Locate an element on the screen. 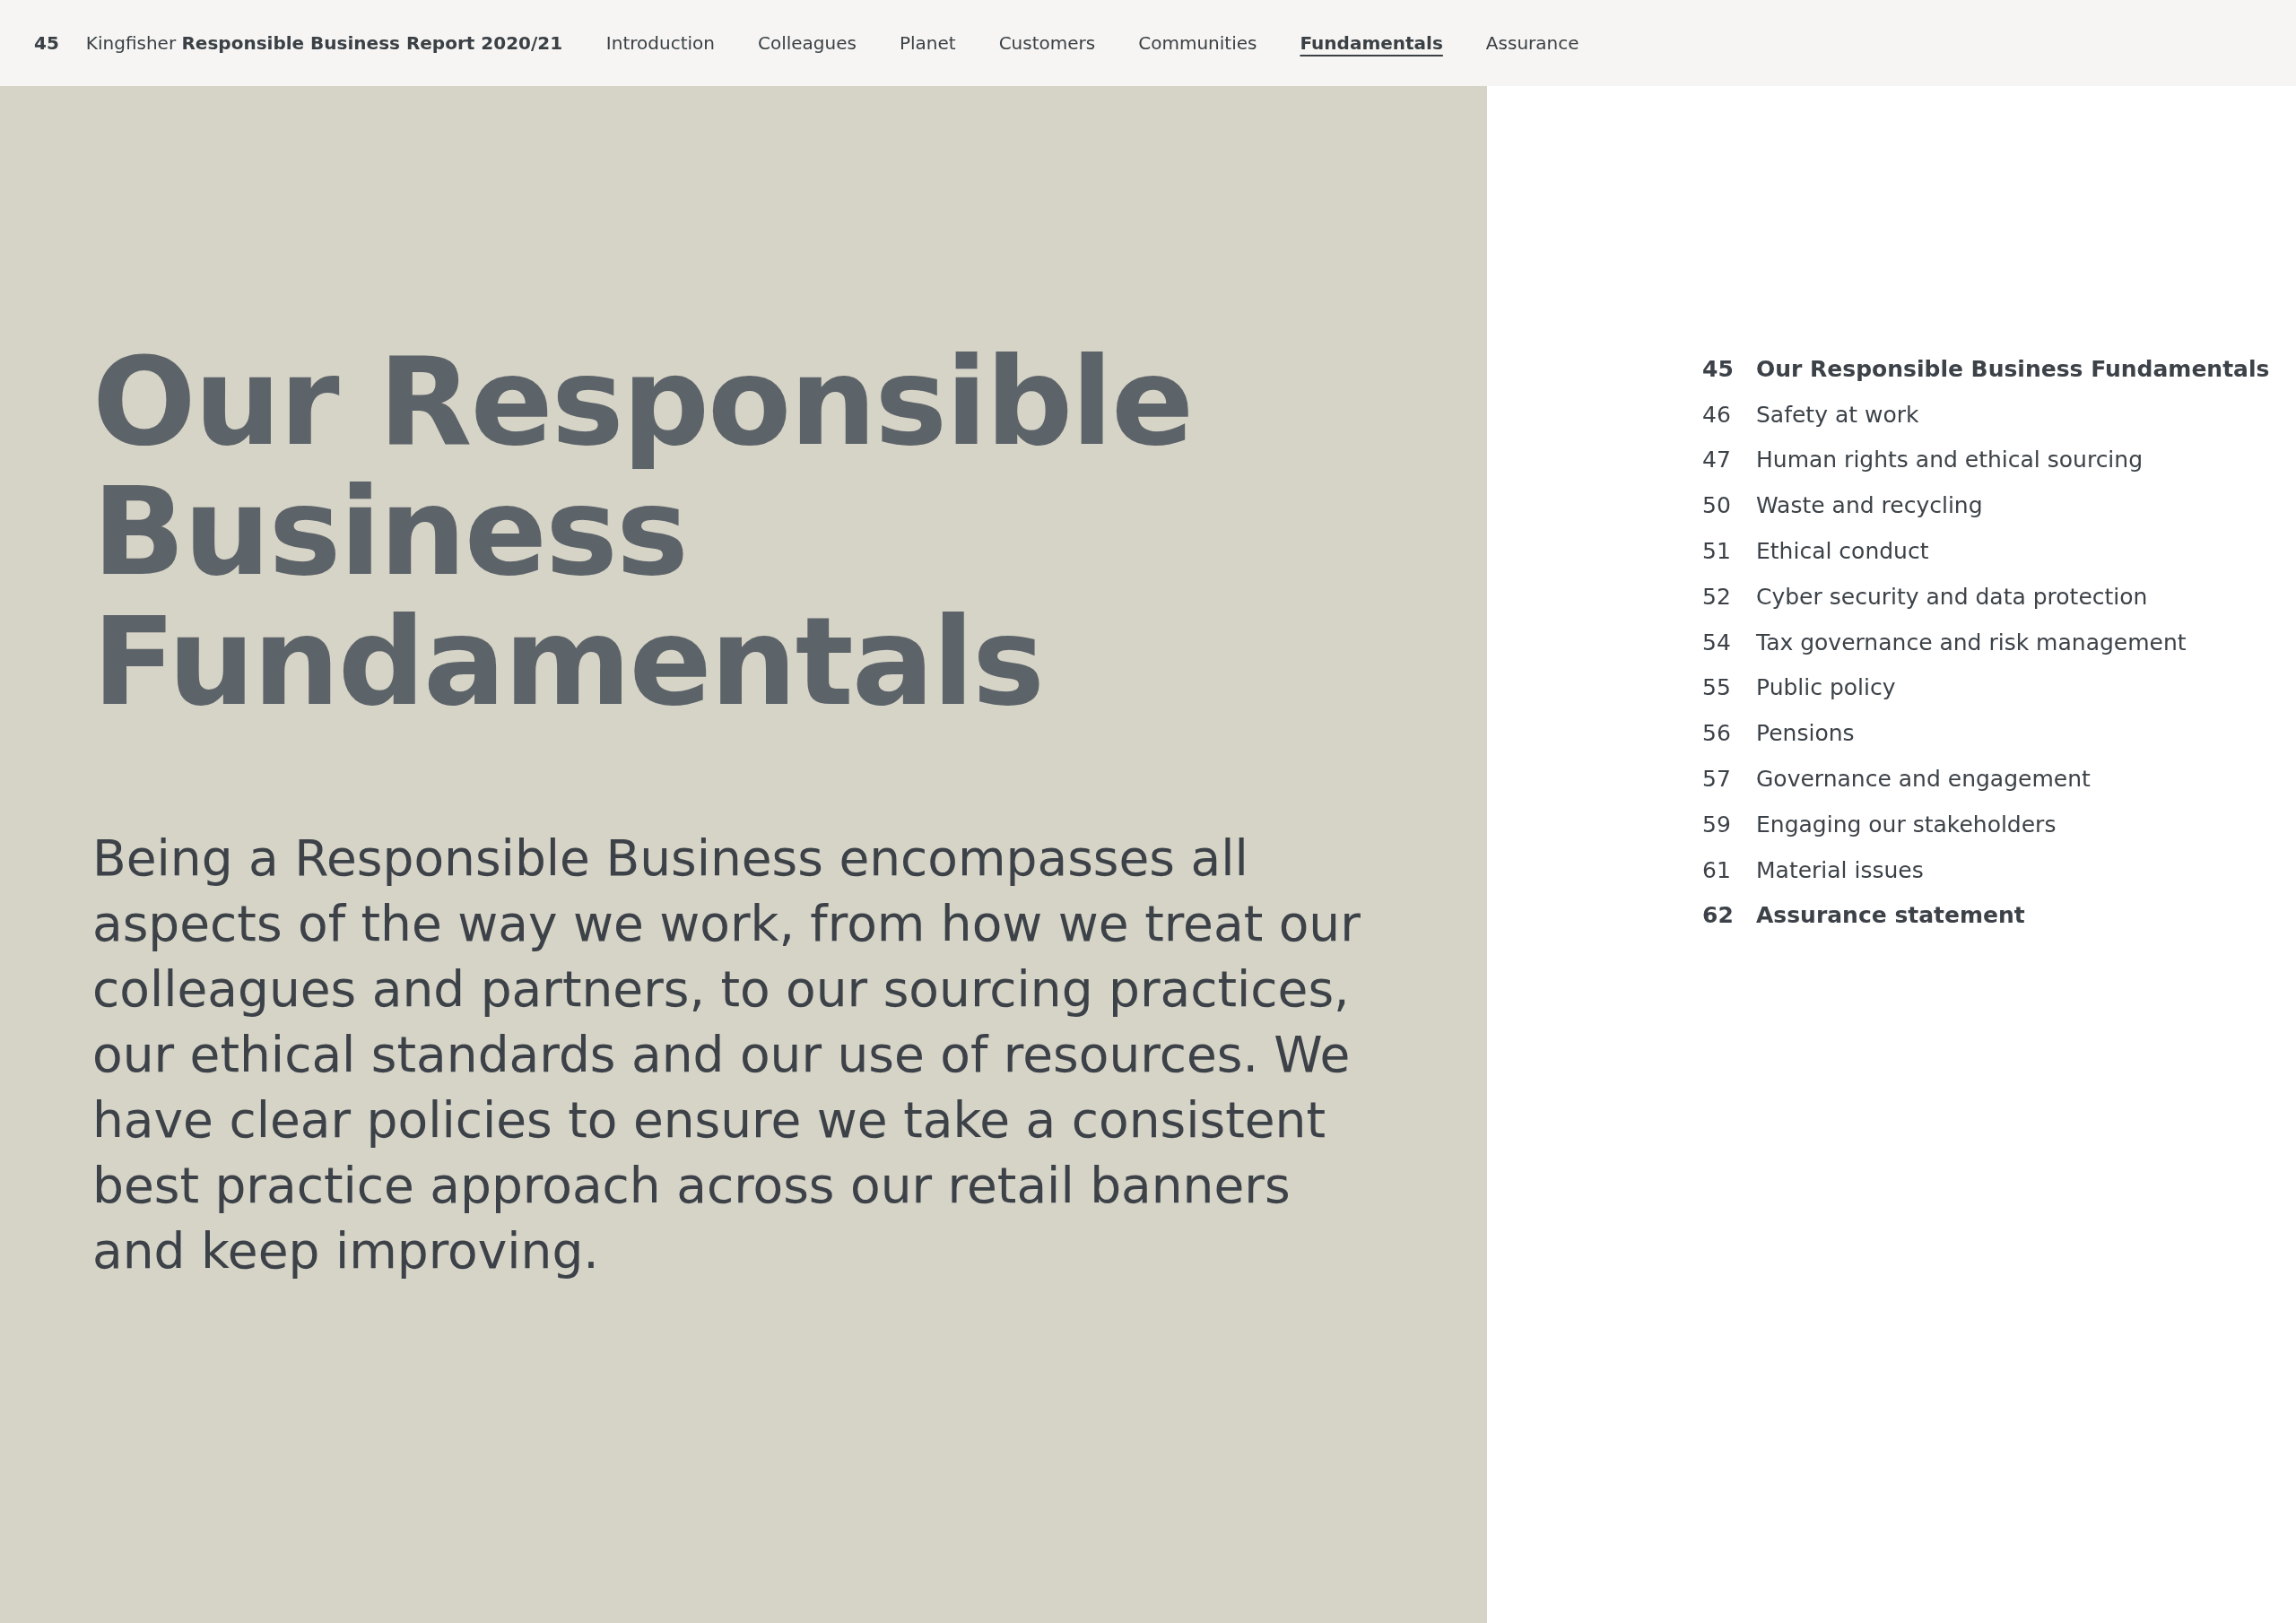  nav-link: Planet is located at coordinates (927, 43).